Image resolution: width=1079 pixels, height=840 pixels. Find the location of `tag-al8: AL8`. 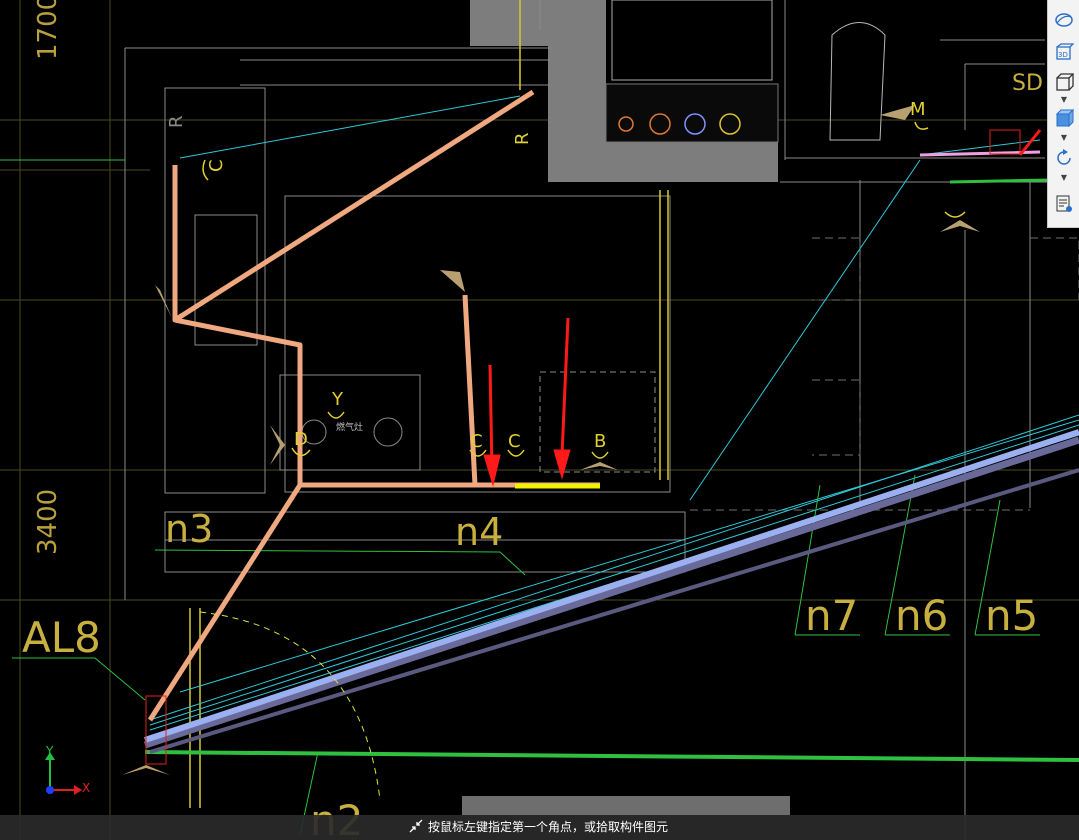

tag-al8: AL8 is located at coordinates (61, 637).